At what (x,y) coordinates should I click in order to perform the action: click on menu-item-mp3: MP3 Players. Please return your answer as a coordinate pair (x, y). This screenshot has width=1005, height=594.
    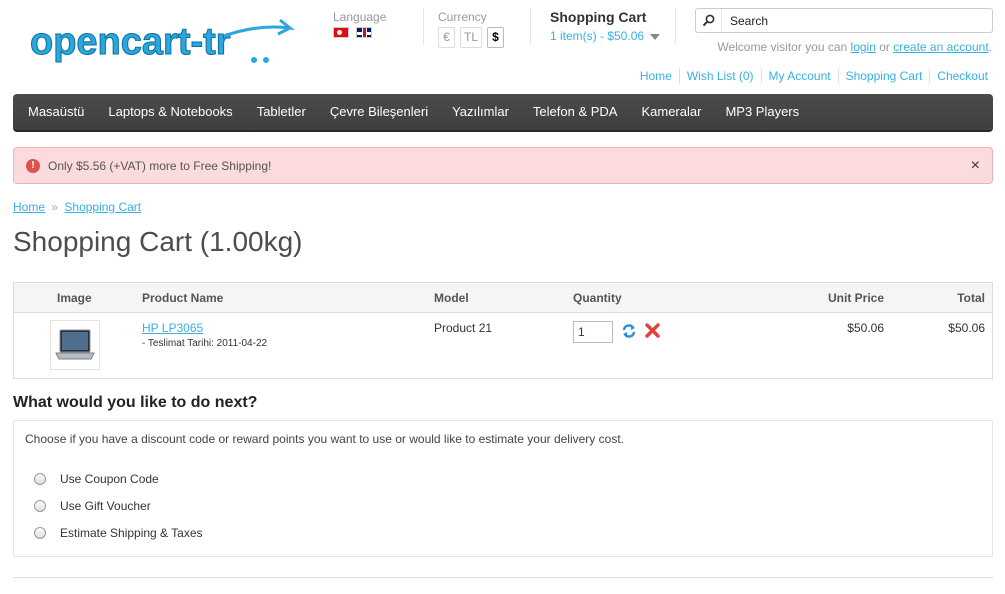
    Looking at the image, I should click on (762, 112).